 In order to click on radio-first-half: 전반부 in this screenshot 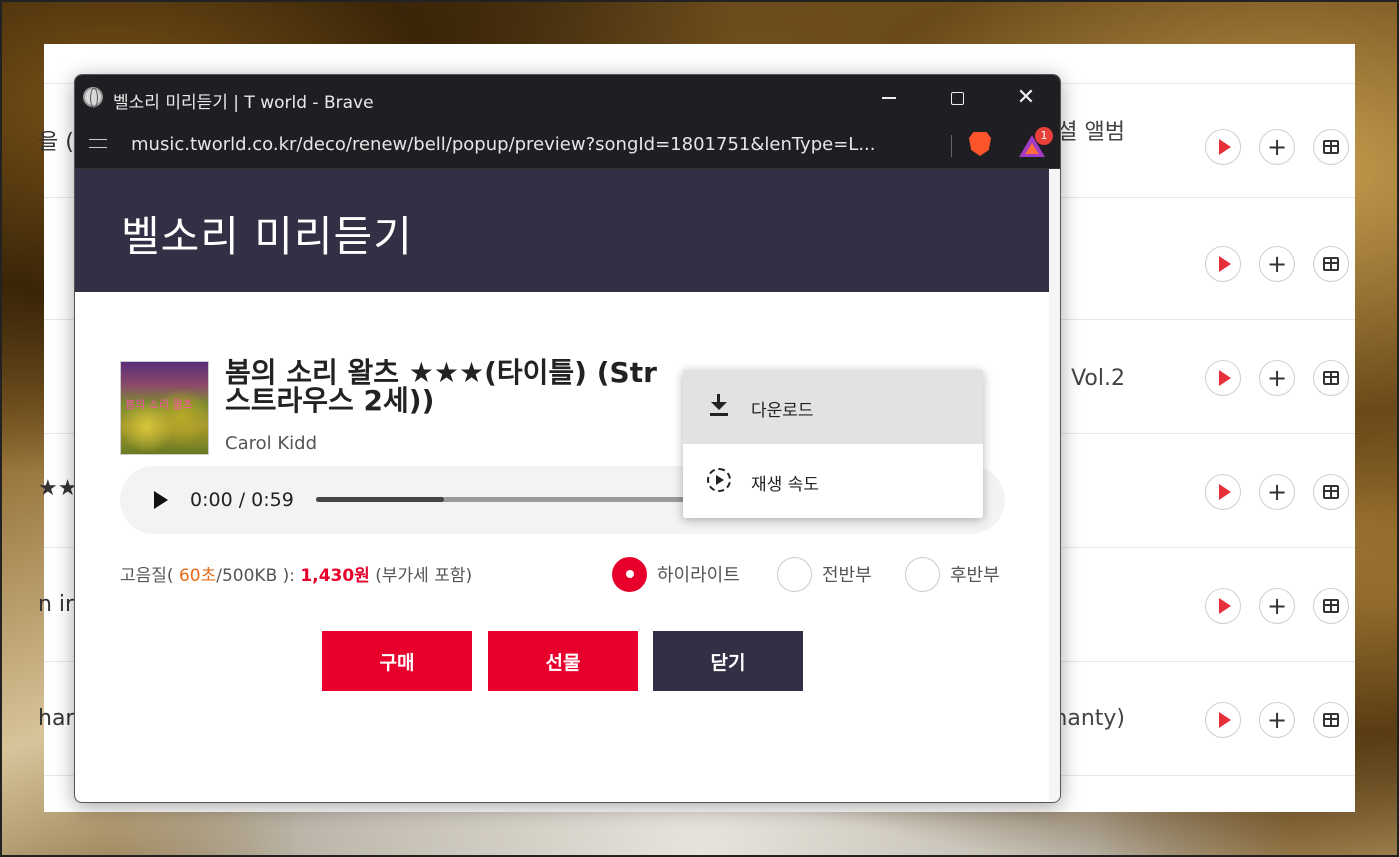, I will do `click(824, 574)`.